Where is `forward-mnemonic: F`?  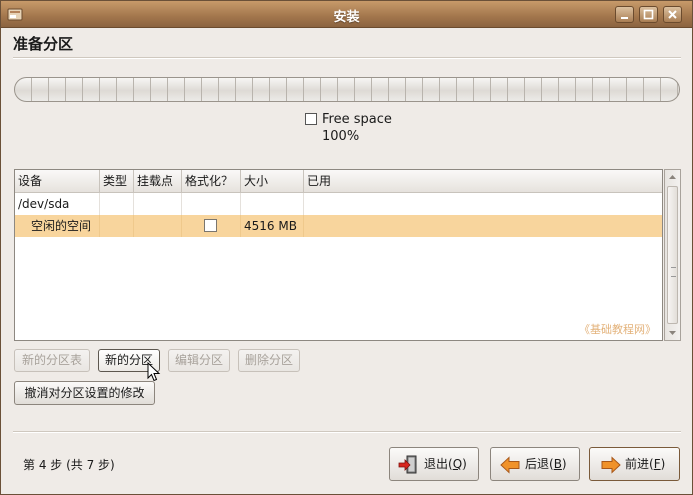 forward-mnemonic: F is located at coordinates (657, 464).